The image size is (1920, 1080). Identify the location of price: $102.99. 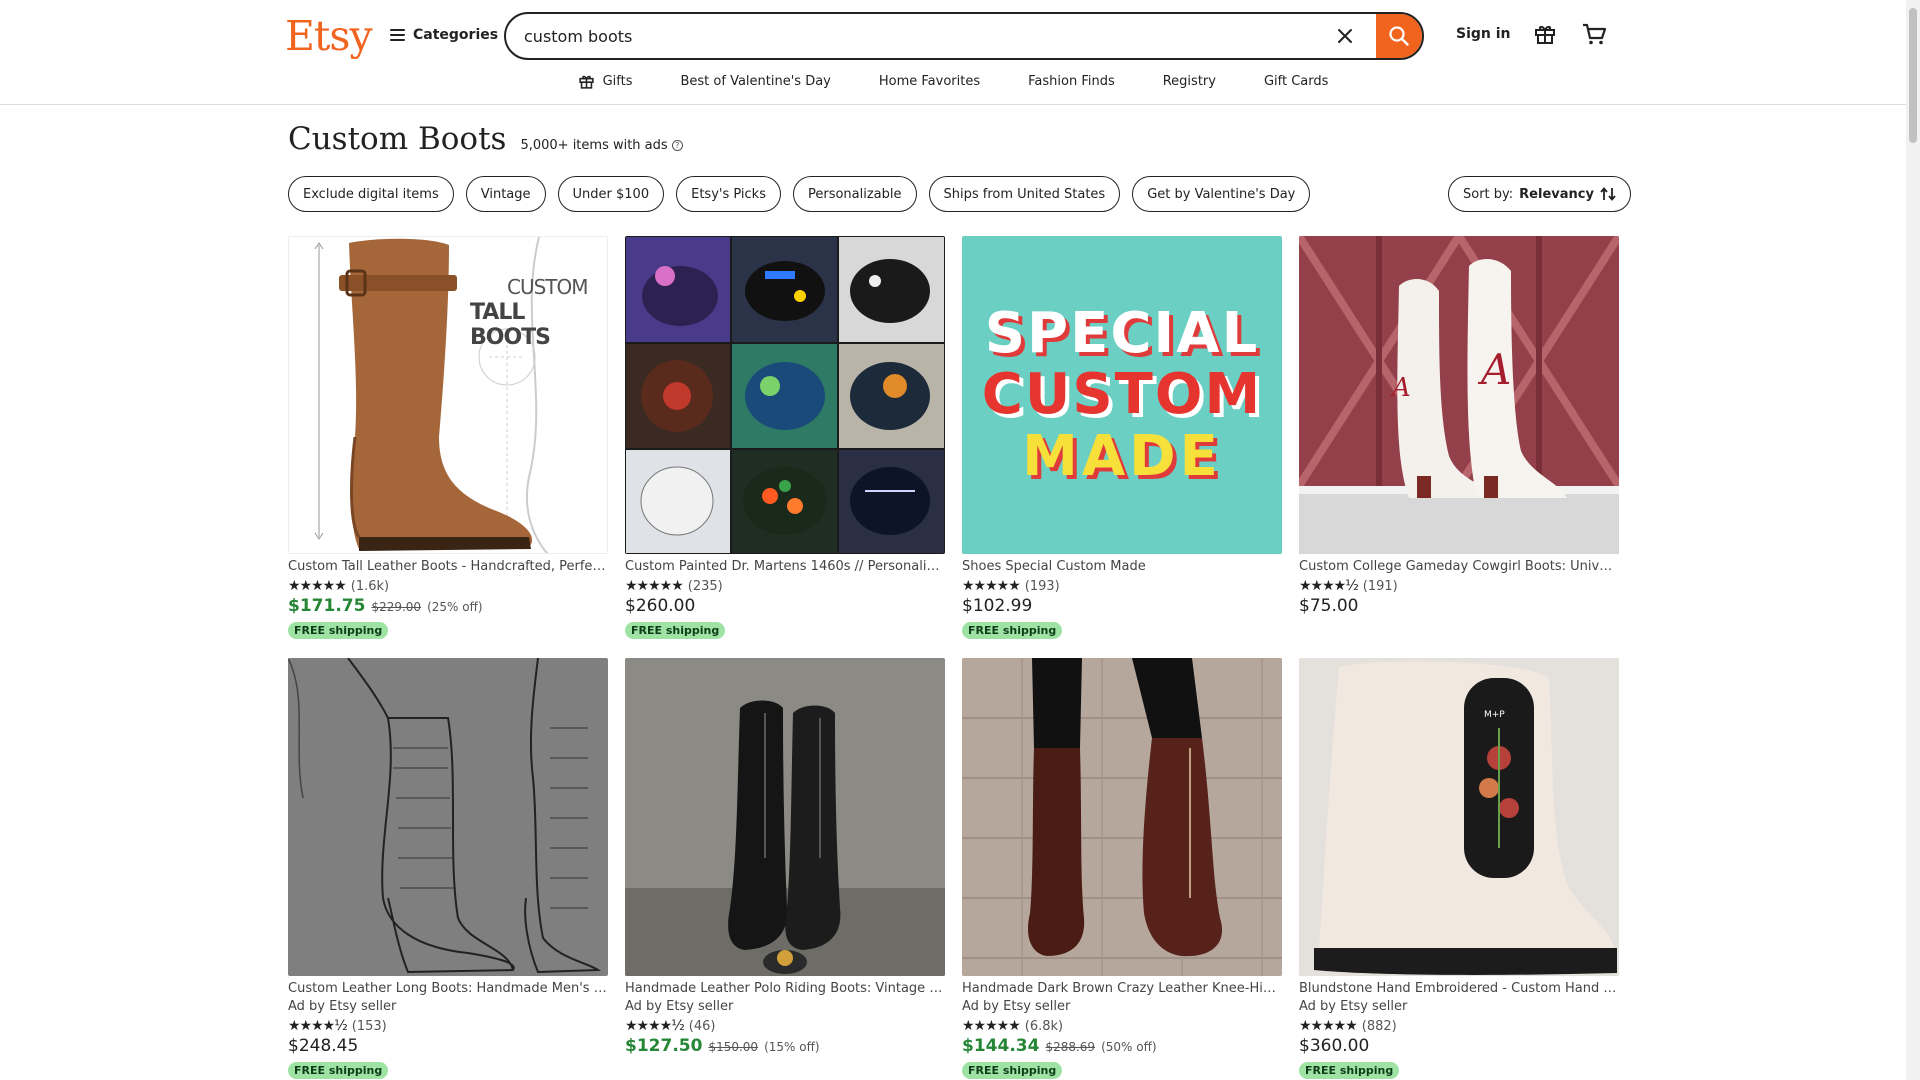
(997, 606).